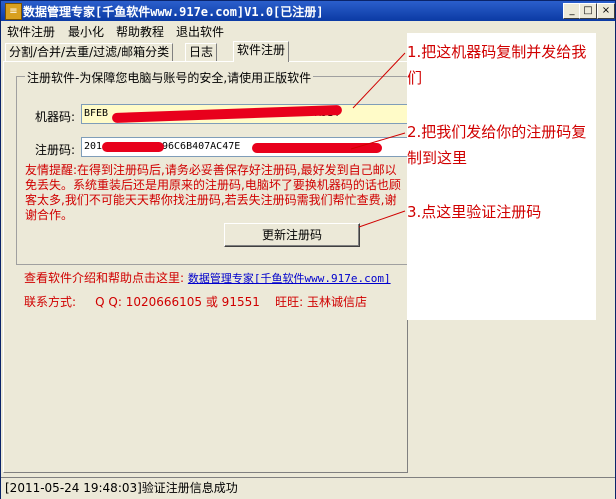  Describe the element at coordinates (261, 51) in the screenshot. I see `tab-register: 软件注册` at that location.